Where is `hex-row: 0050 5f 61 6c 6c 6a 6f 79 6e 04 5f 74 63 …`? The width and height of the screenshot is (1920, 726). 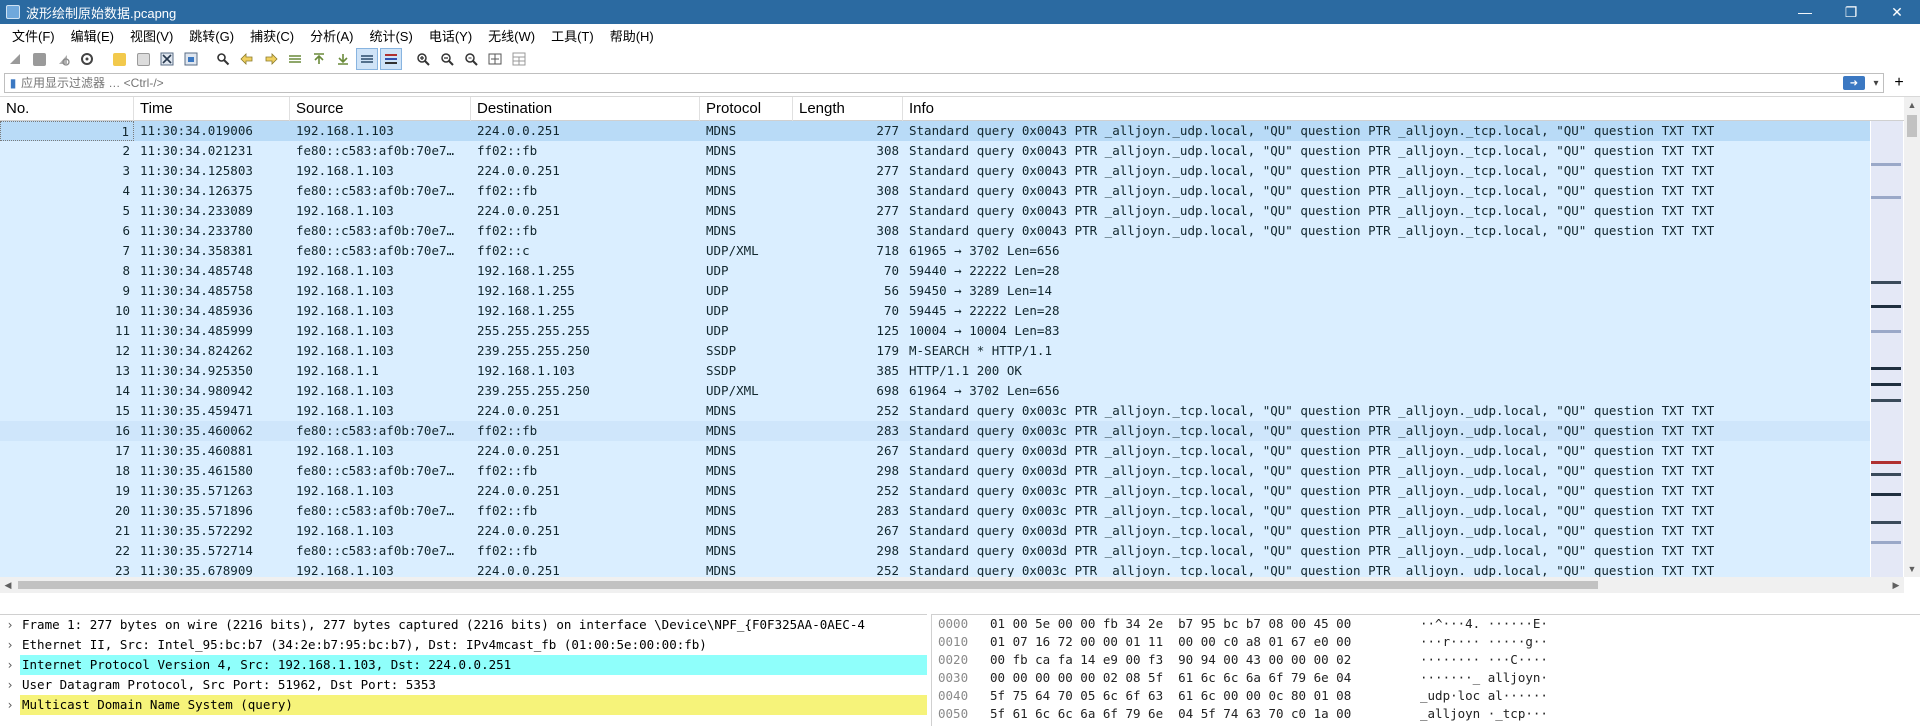
hex-row: 0050 5f 61 6c 6c 6a 6f 79 6e 04 5f 74 63 … is located at coordinates (1426, 714).